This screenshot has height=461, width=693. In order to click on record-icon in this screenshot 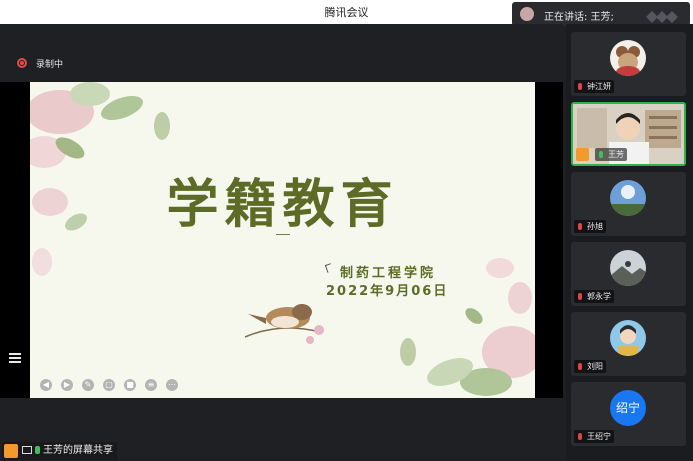, I will do `click(22, 63)`.